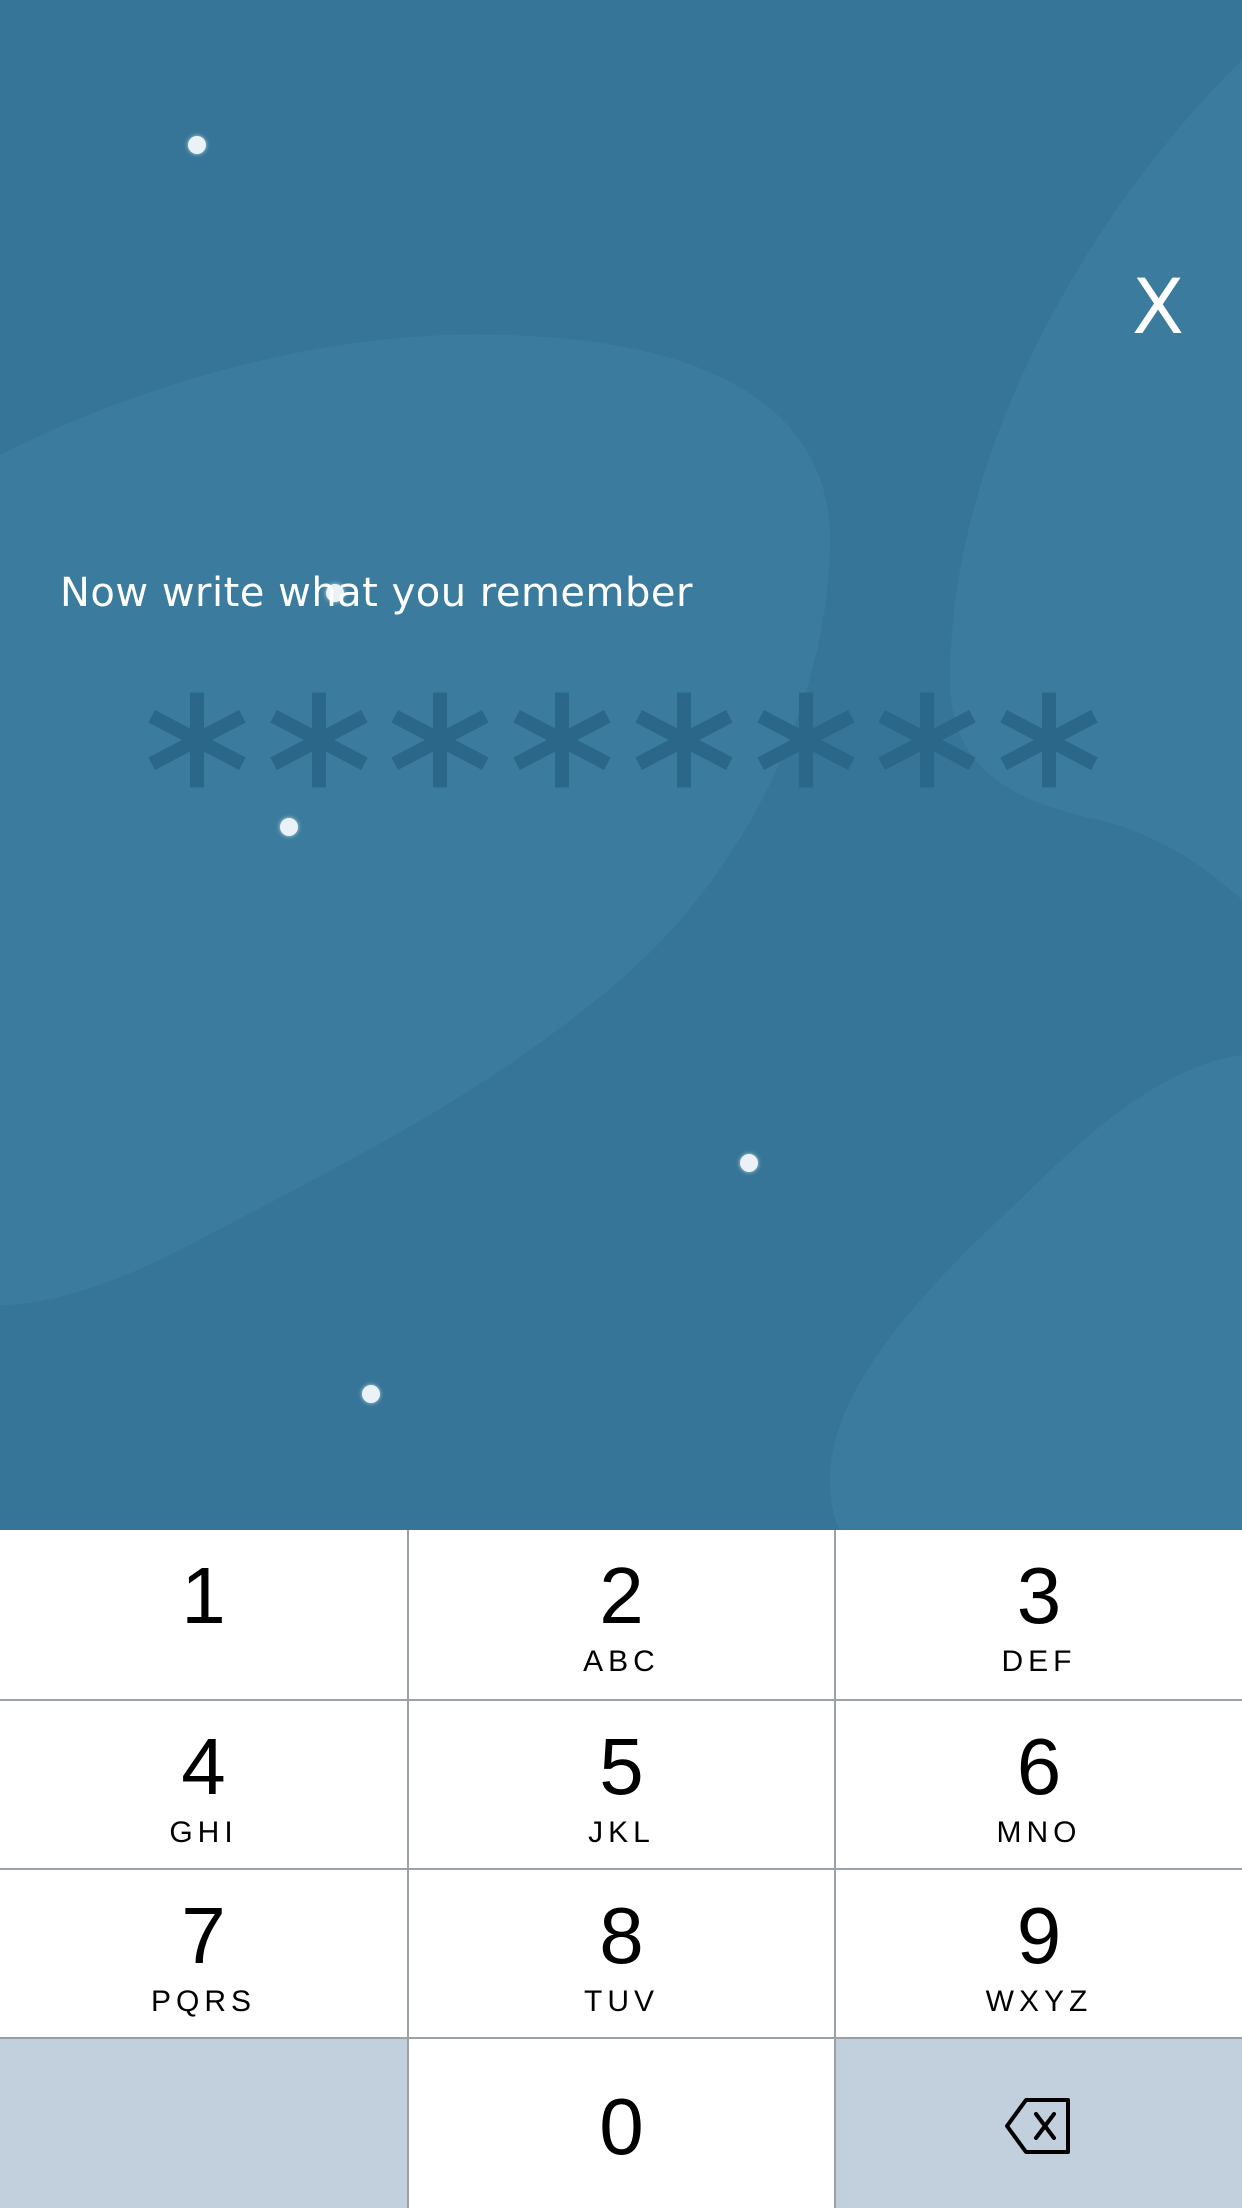 The height and width of the screenshot is (2208, 1242). What do you see at coordinates (1039, 2001) in the screenshot?
I see `key-letters: WXYZ` at bounding box center [1039, 2001].